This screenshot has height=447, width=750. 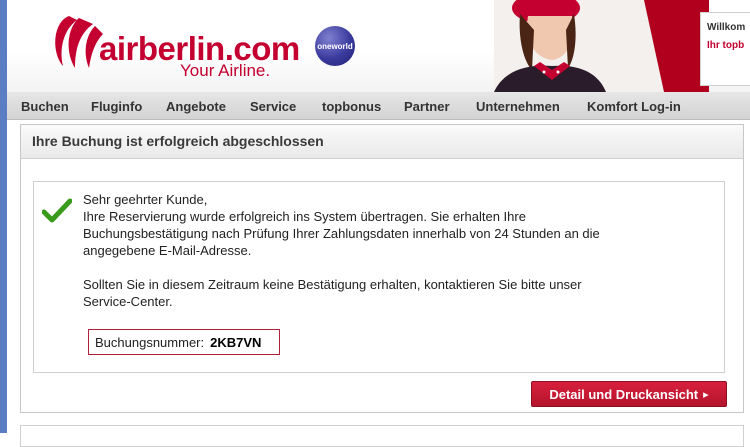 What do you see at coordinates (145, 199) in the screenshot?
I see `message-greeting: Sehr geehrter Kunde,` at bounding box center [145, 199].